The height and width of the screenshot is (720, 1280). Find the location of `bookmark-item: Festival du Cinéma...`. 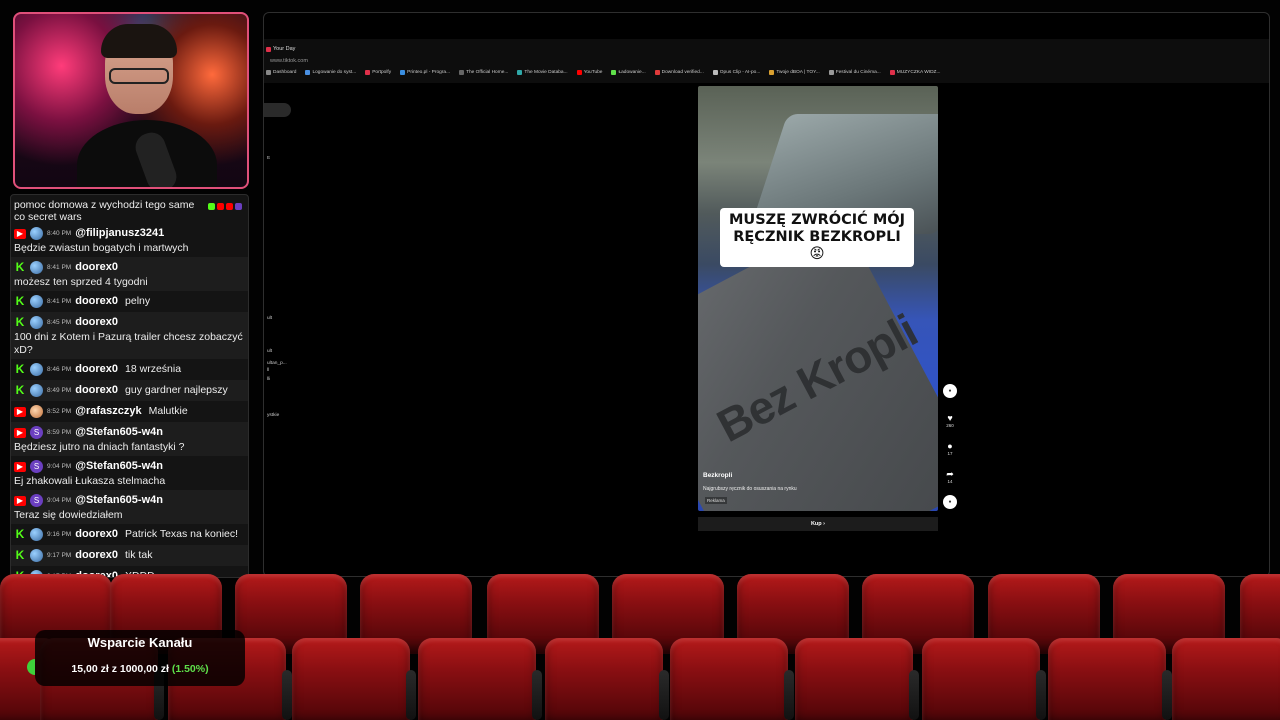

bookmark-item: Festival du Cinéma... is located at coordinates (854, 72).